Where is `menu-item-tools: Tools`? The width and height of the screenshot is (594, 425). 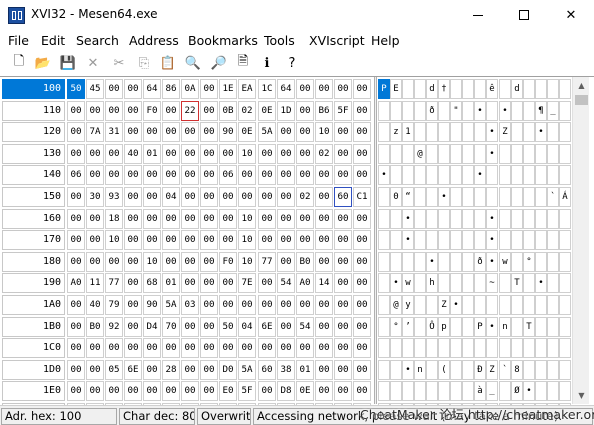
menu-item-tools: Tools is located at coordinates (279, 40).